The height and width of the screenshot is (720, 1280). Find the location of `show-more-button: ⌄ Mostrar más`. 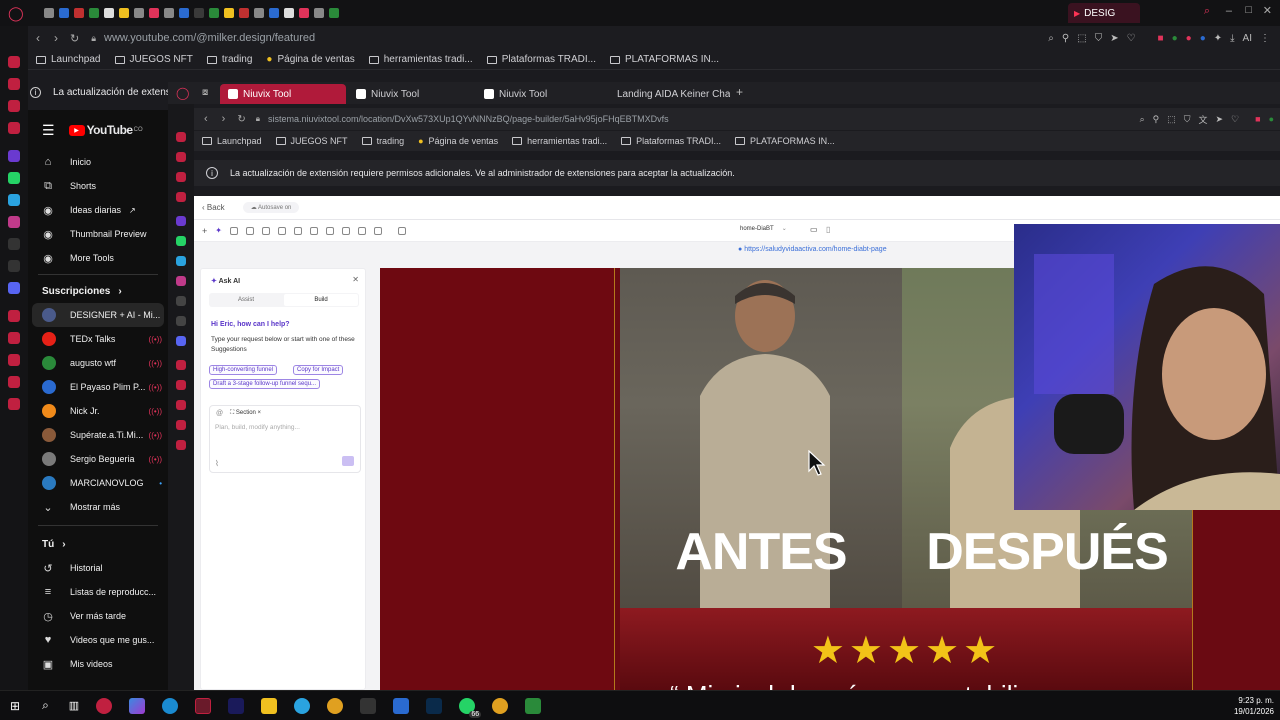

show-more-button: ⌄ Mostrar más is located at coordinates (98, 507).